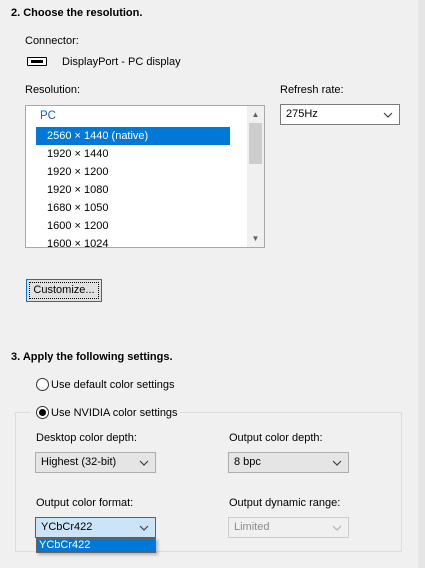 Image resolution: width=425 pixels, height=568 pixels. I want to click on window-edge, so click(421, 284).